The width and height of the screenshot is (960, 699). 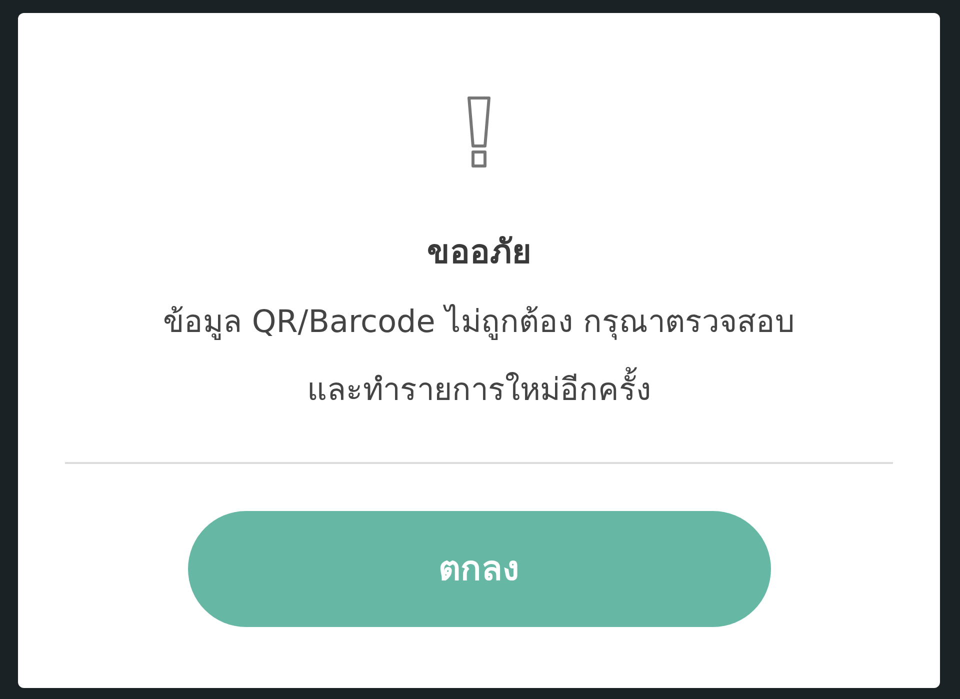 What do you see at coordinates (479, 322) in the screenshot?
I see `message-text: ข้อมูล QR/Barcode ไม่ถูกต้อง กรุณาตรวจสอบ` at bounding box center [479, 322].